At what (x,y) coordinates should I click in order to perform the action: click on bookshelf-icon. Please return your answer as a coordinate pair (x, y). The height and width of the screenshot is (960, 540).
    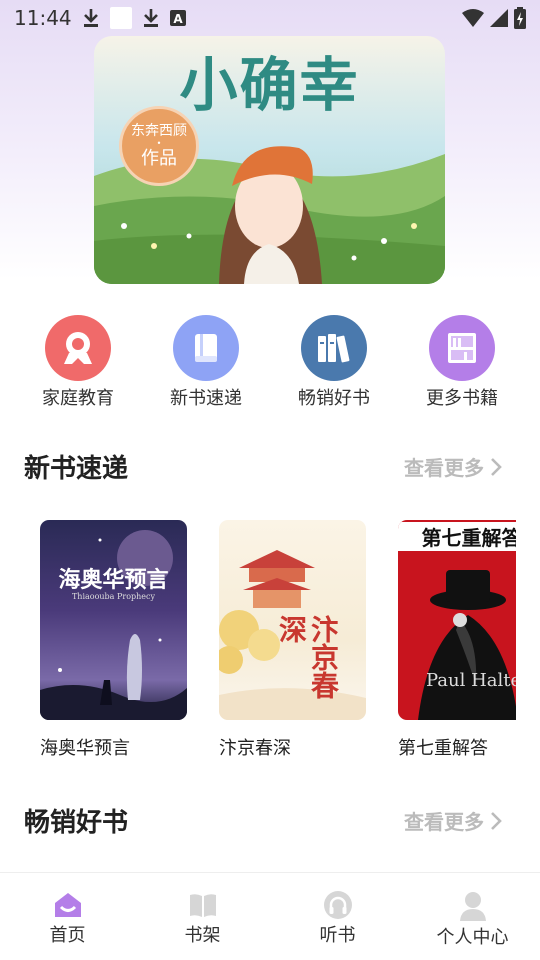
    Looking at the image, I should click on (462, 348).